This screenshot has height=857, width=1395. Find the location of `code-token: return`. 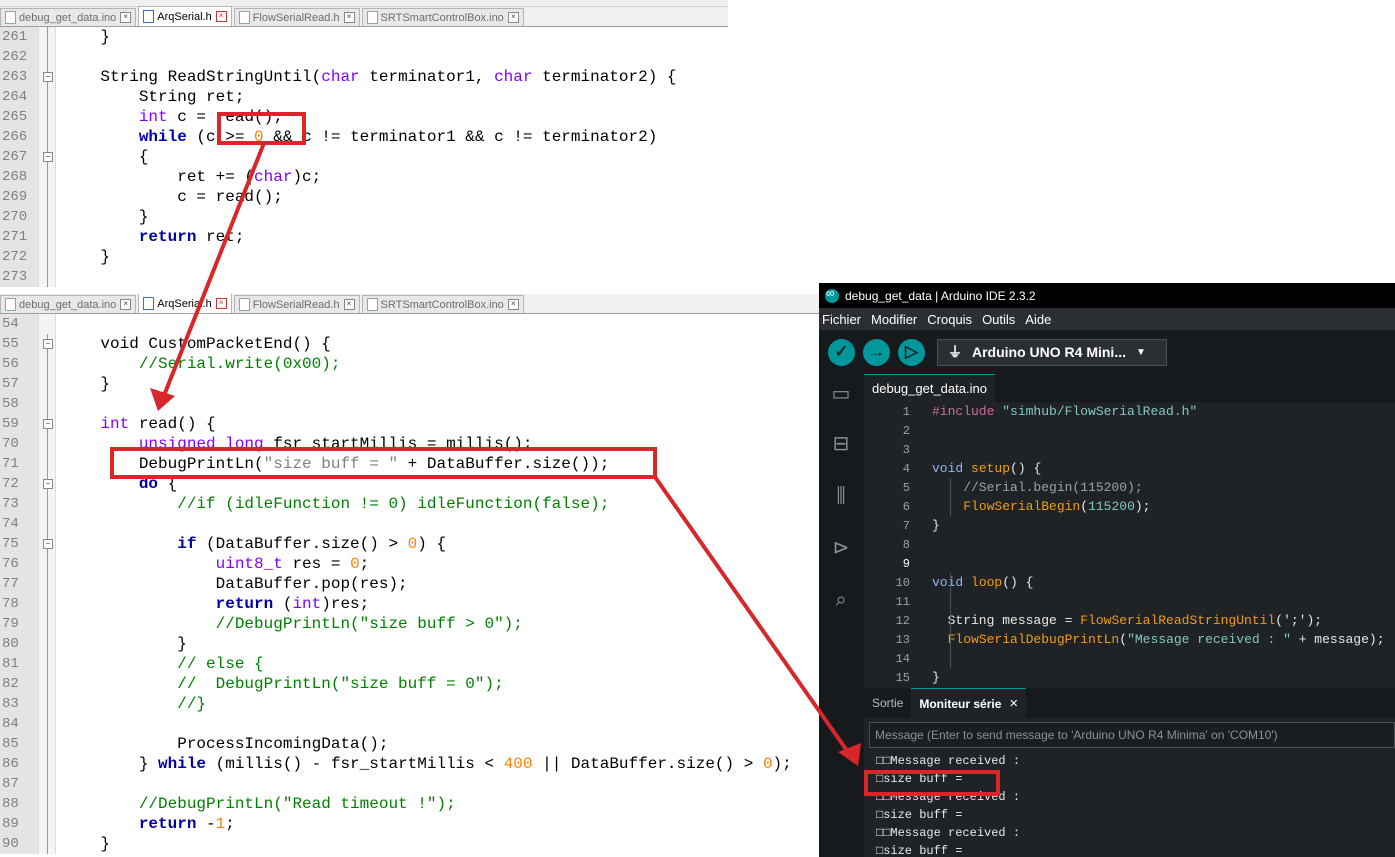

code-token: return is located at coordinates (244, 604).